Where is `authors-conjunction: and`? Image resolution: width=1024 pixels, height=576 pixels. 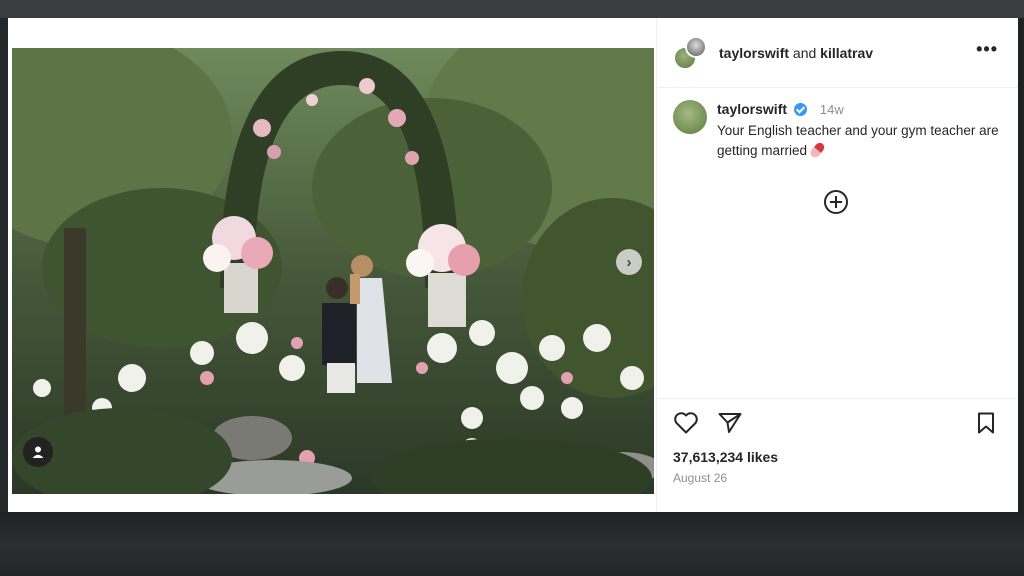 authors-conjunction: and is located at coordinates (804, 53).